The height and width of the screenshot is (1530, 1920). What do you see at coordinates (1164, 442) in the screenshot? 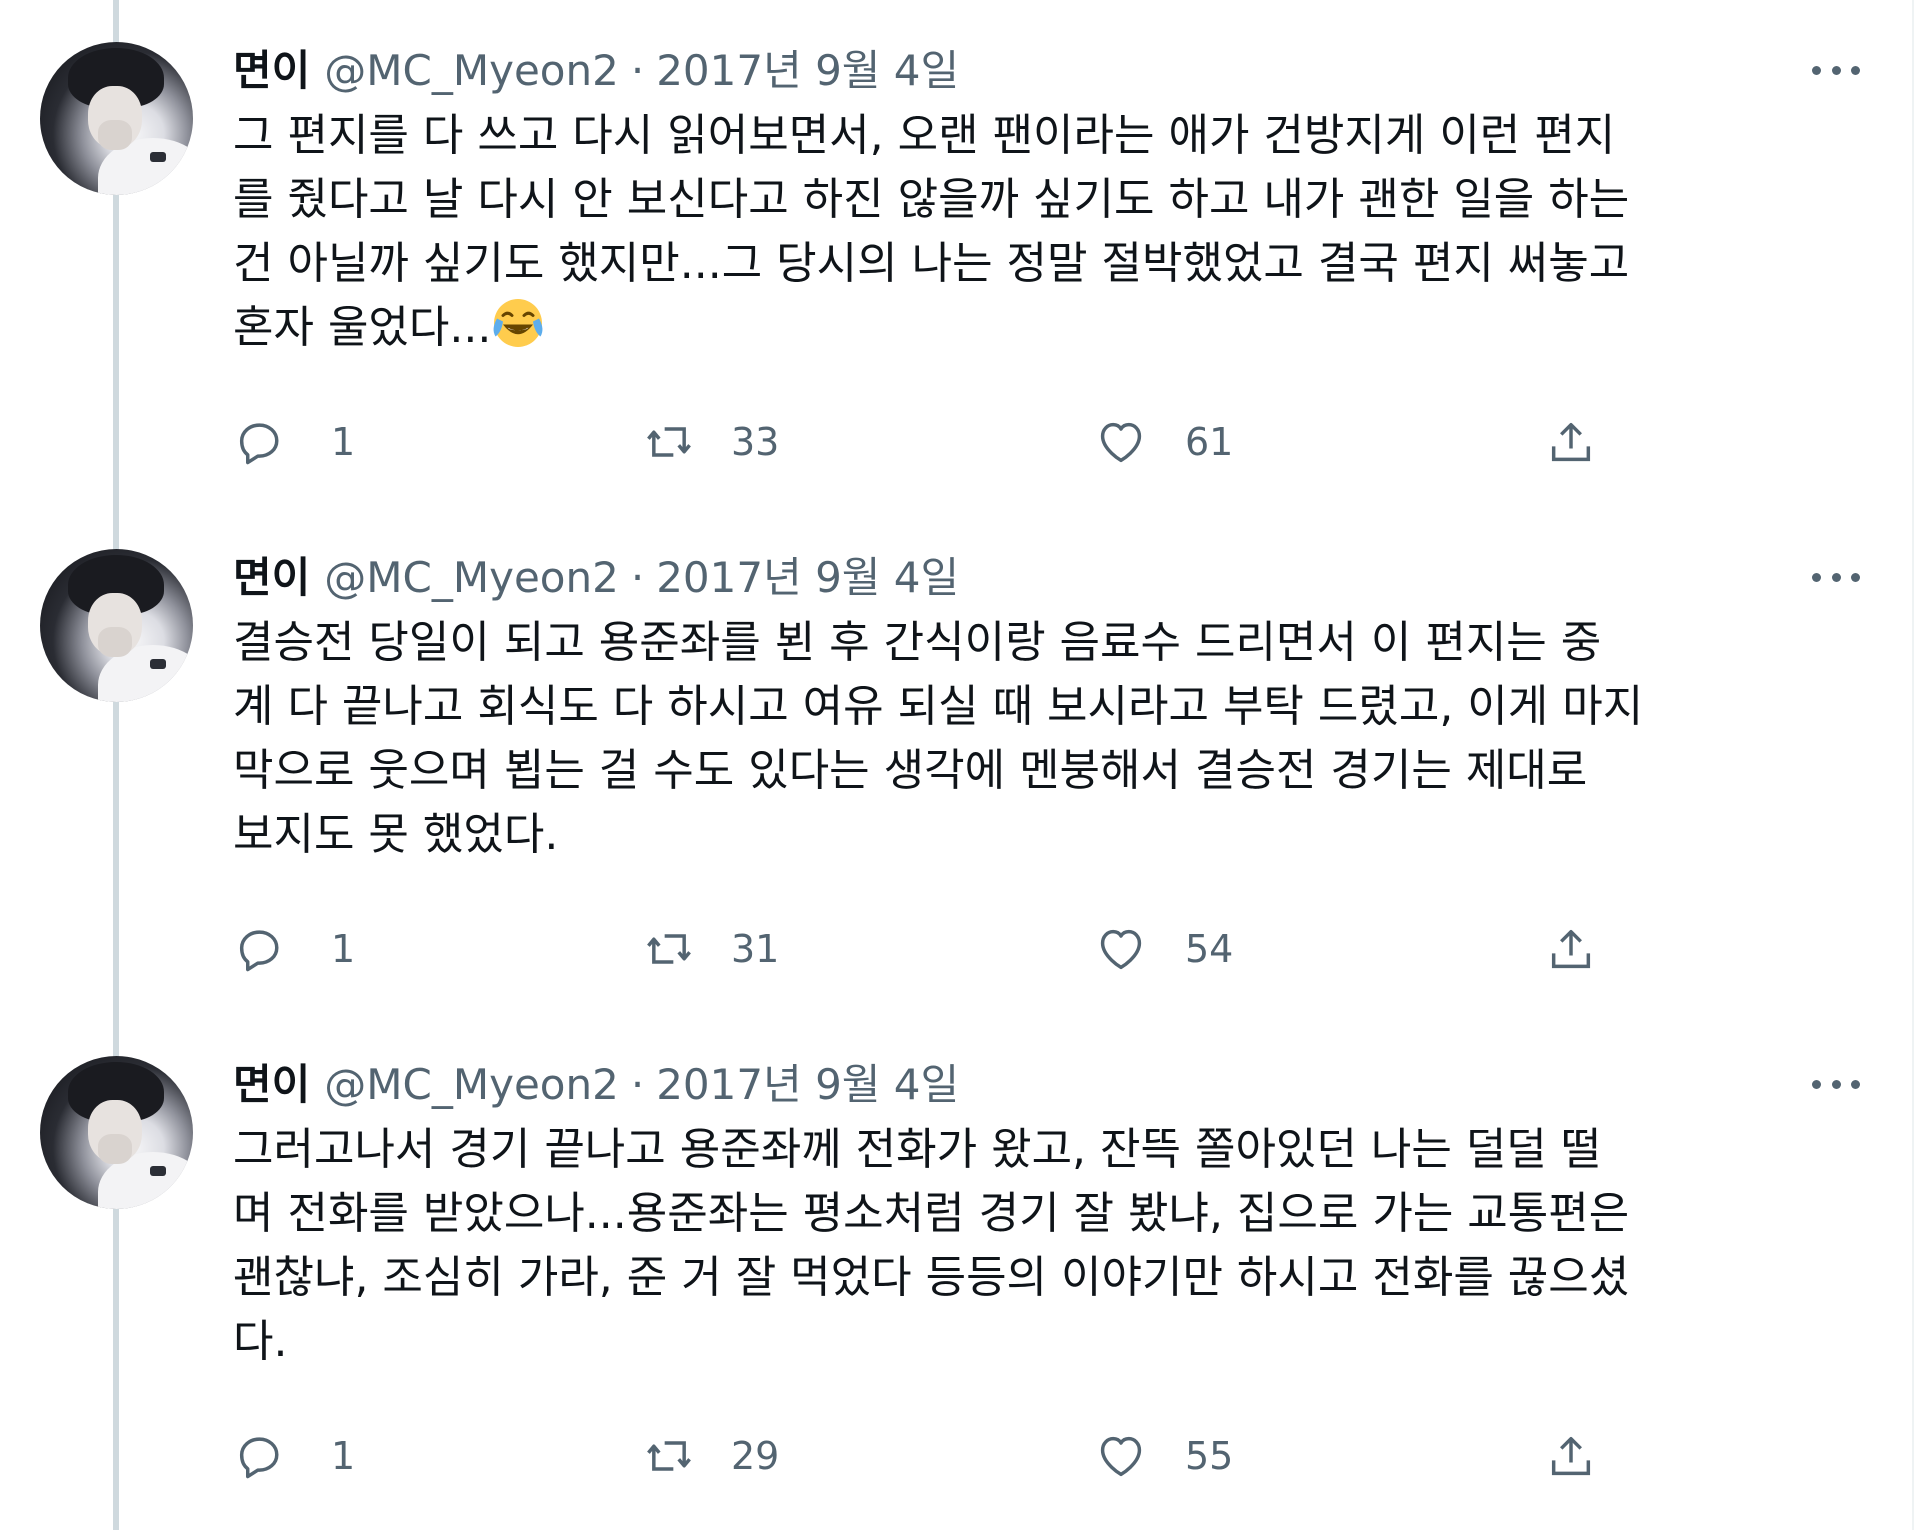
I see `like-button: 61` at bounding box center [1164, 442].